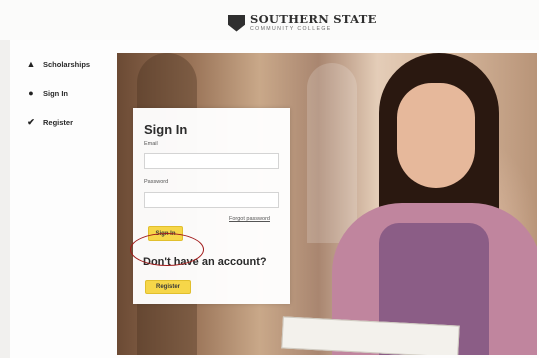 The height and width of the screenshot is (358, 539). Describe the element at coordinates (249, 219) in the screenshot. I see `forgot-password-link: Forgot password` at that location.